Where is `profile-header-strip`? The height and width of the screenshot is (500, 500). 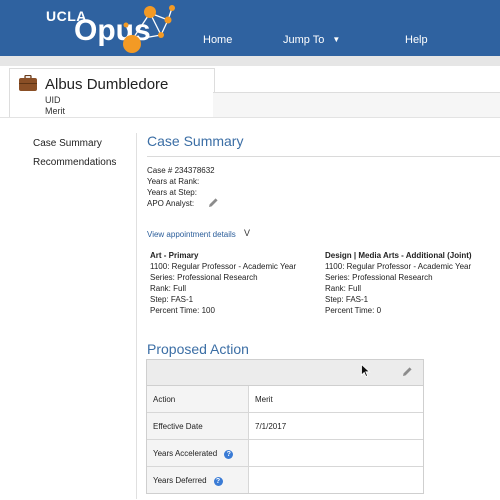 profile-header-strip is located at coordinates (356, 105).